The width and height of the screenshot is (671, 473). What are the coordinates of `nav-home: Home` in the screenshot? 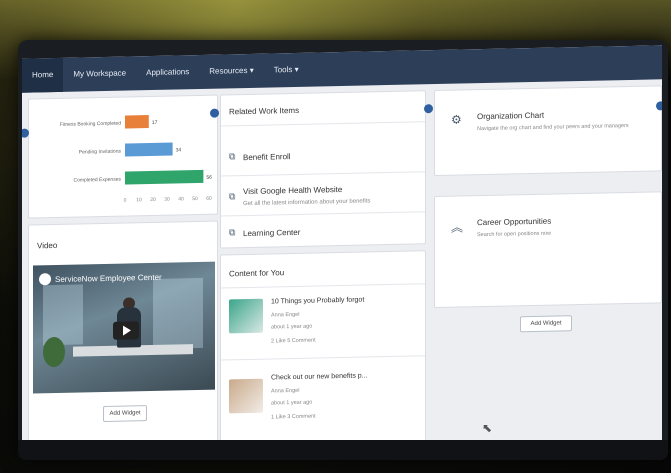 It's located at (43, 75).